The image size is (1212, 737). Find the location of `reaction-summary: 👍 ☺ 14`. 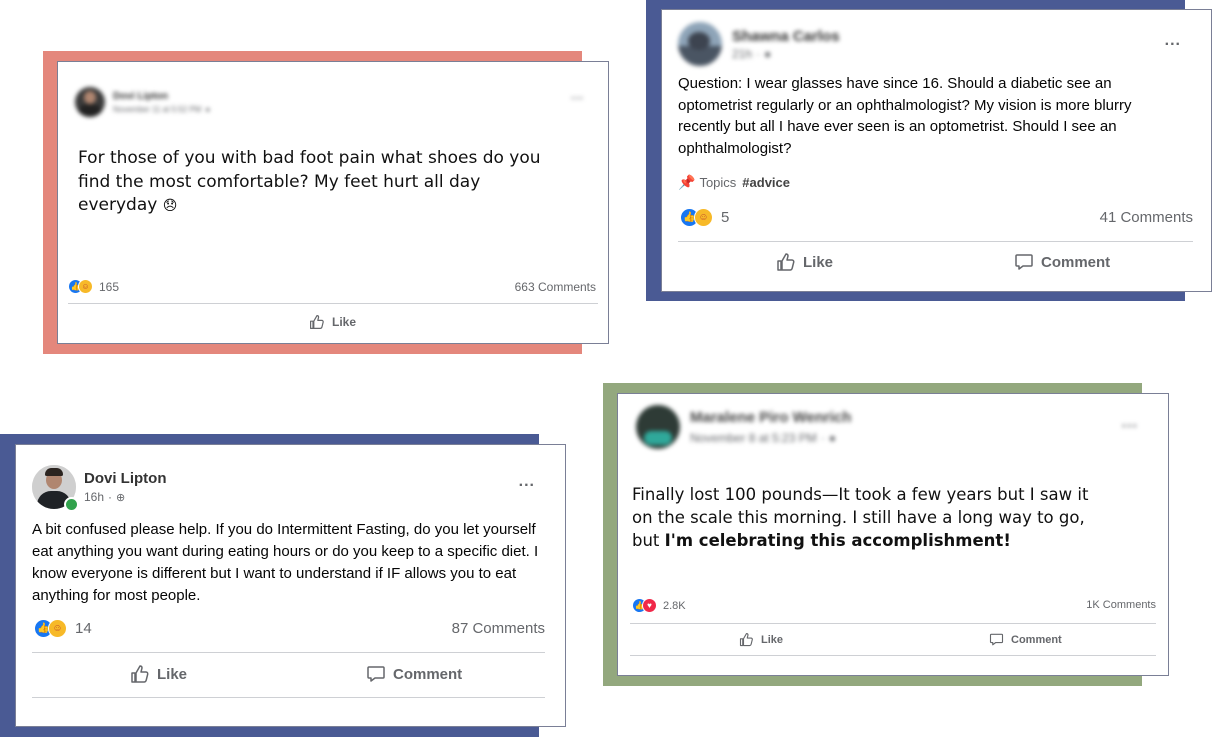

reaction-summary: 👍 ☺ 14 is located at coordinates (63, 628).